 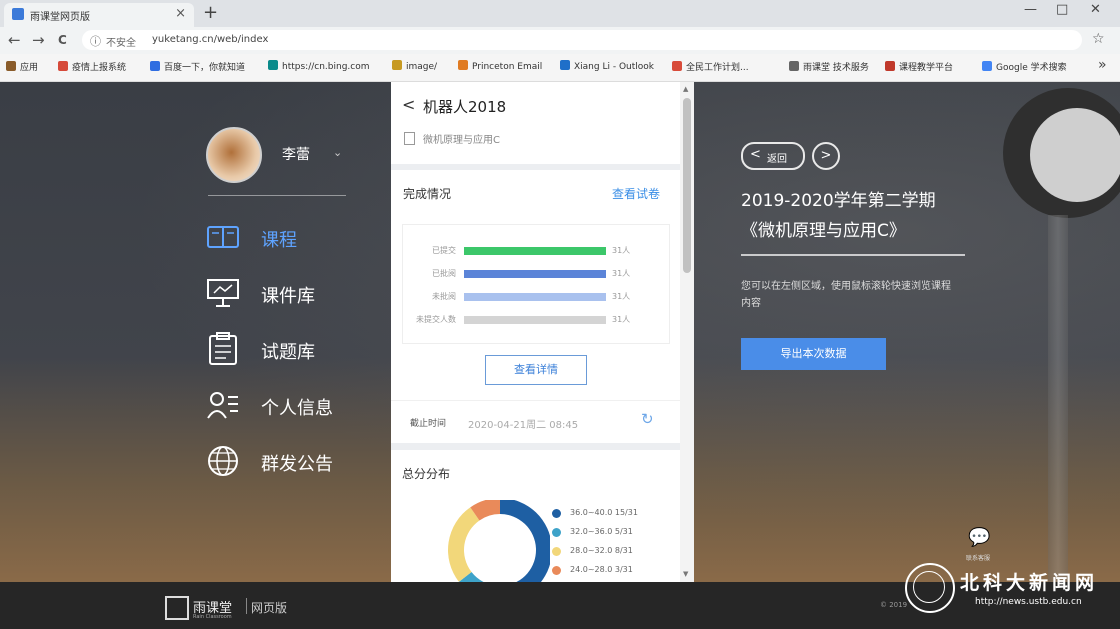 I want to click on back-button-pill: < 返回, so click(x=773, y=156).